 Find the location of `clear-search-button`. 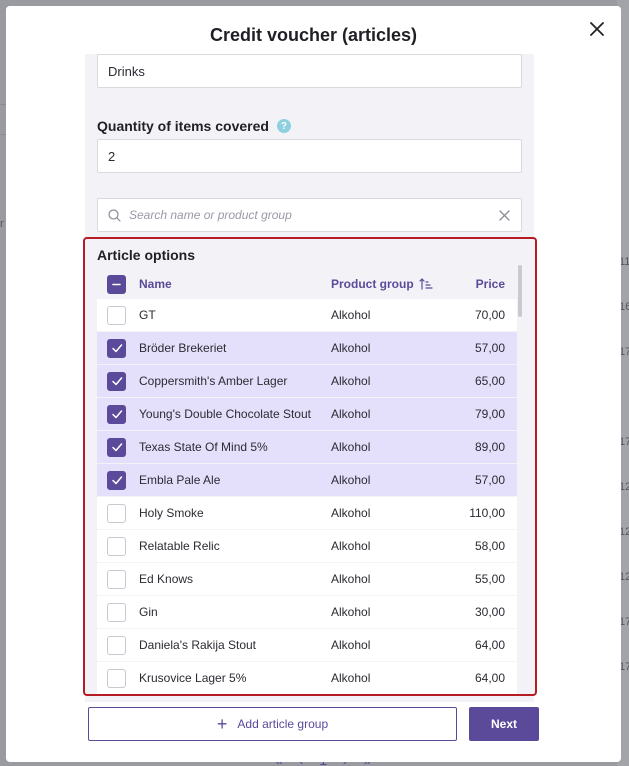

clear-search-button is located at coordinates (504, 215).